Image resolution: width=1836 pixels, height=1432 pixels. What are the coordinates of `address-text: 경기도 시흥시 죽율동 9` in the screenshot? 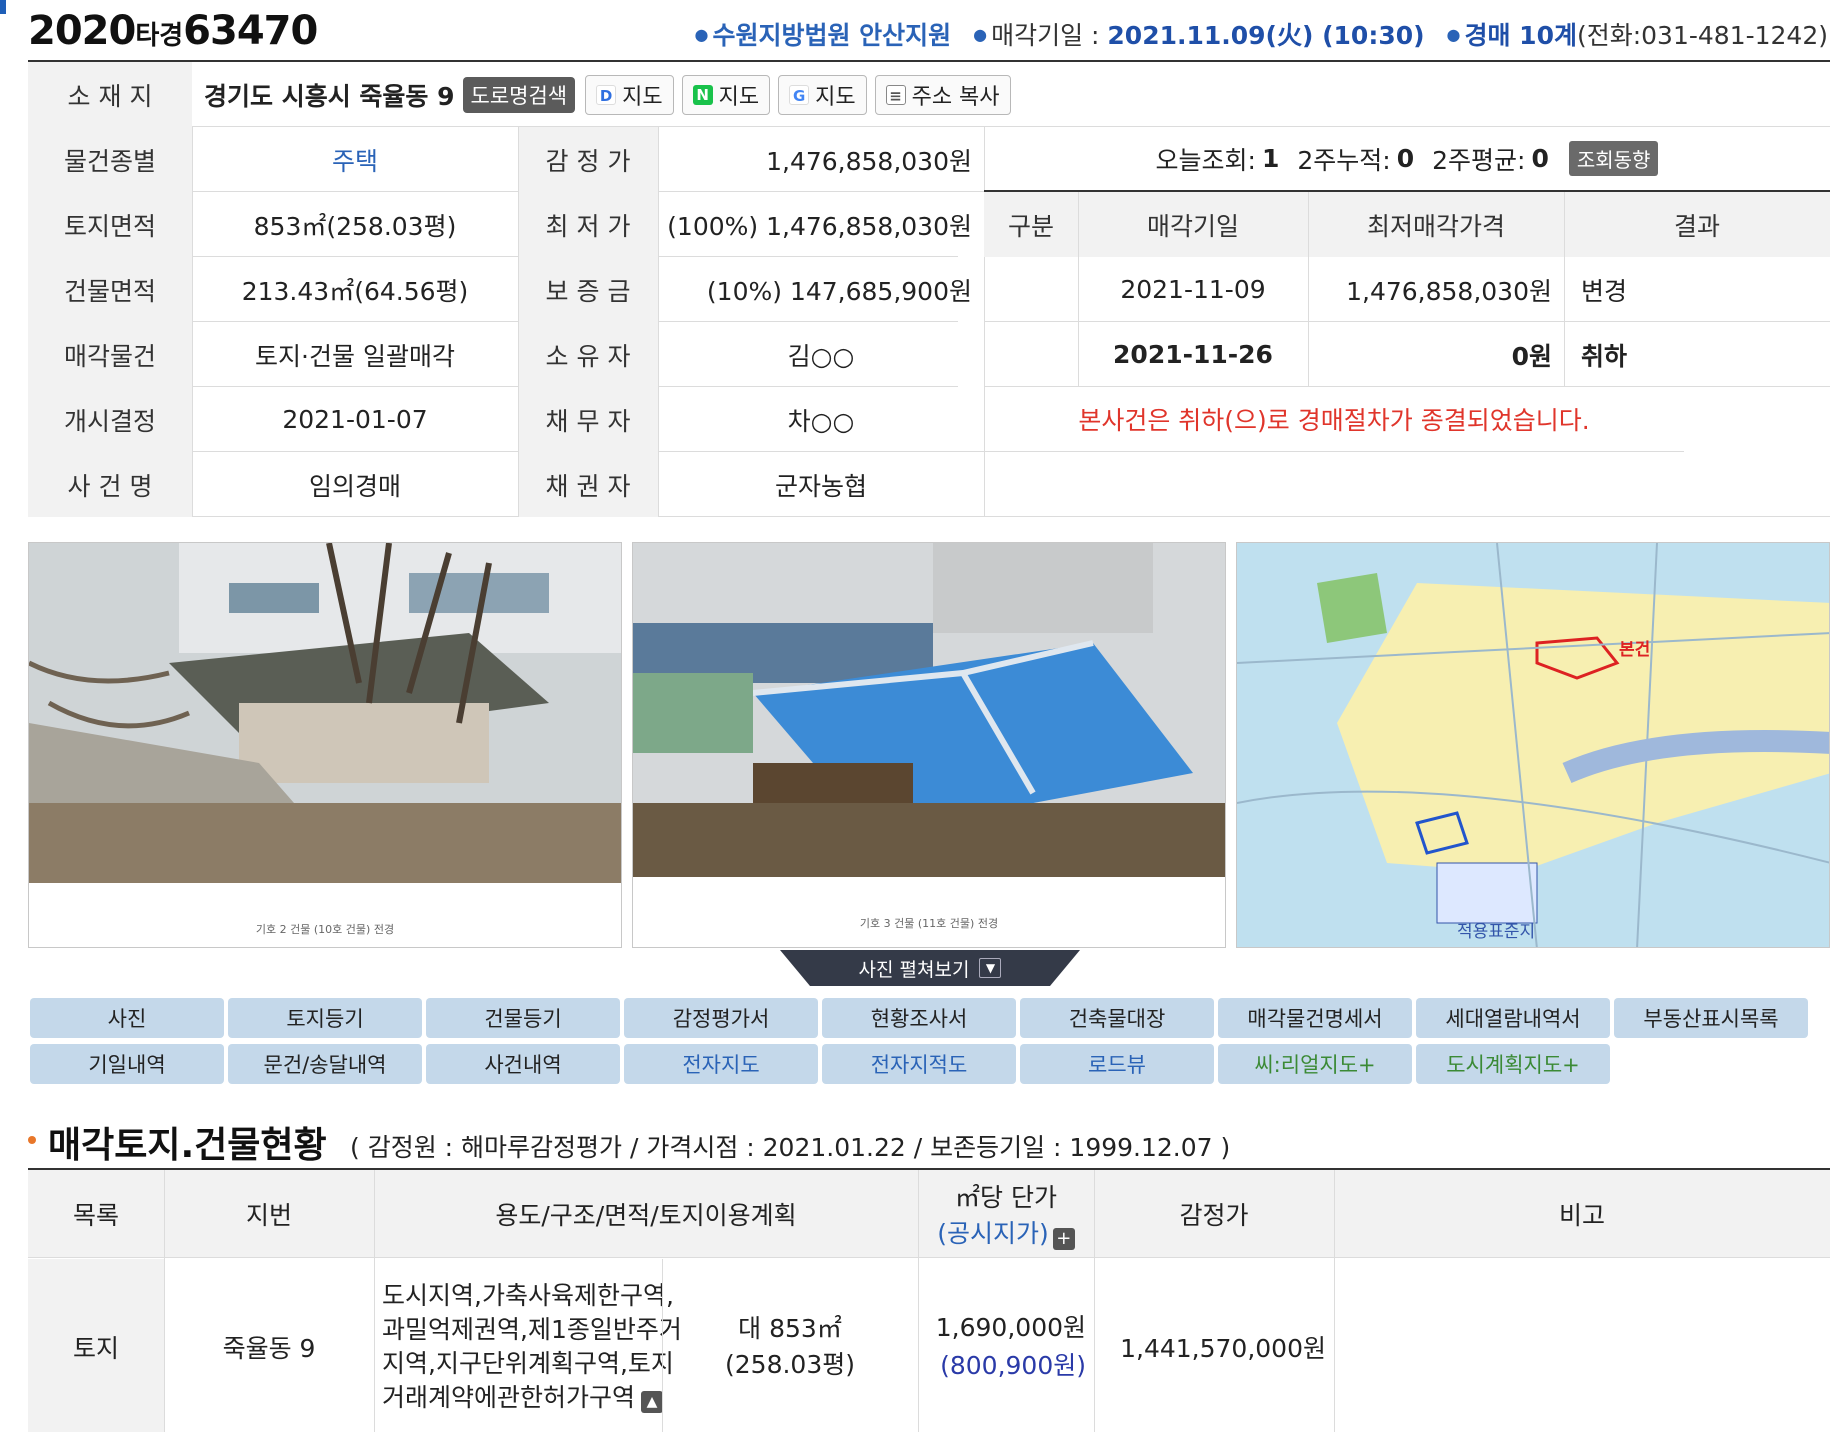 It's located at (329, 96).